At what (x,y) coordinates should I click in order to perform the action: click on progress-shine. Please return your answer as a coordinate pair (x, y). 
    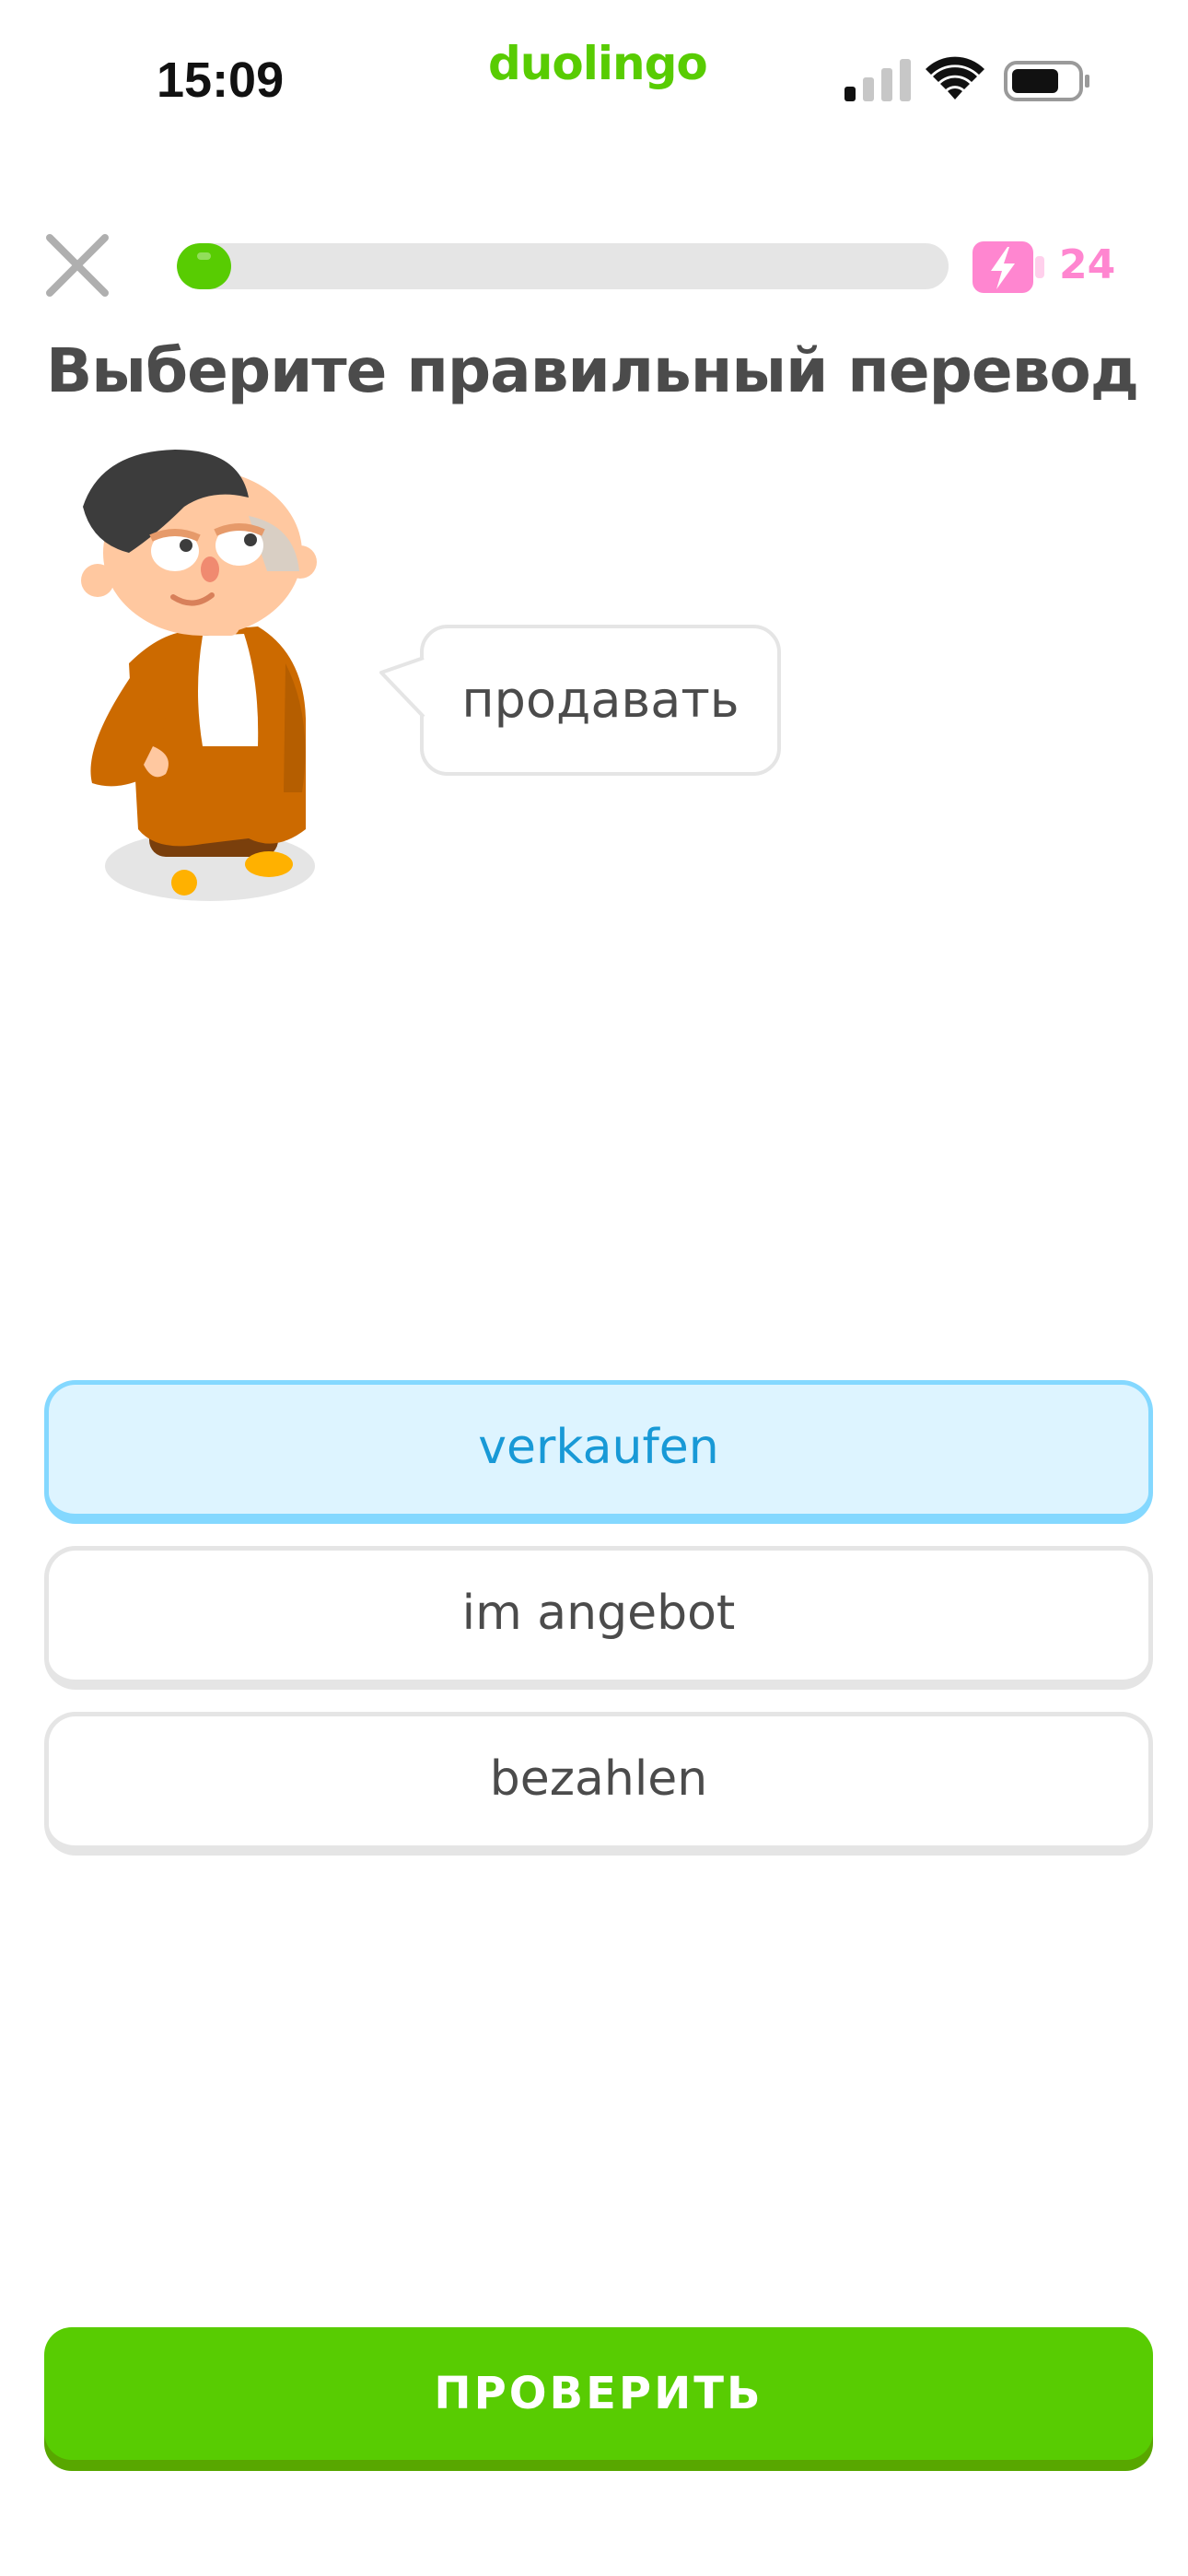
    Looking at the image, I should click on (204, 256).